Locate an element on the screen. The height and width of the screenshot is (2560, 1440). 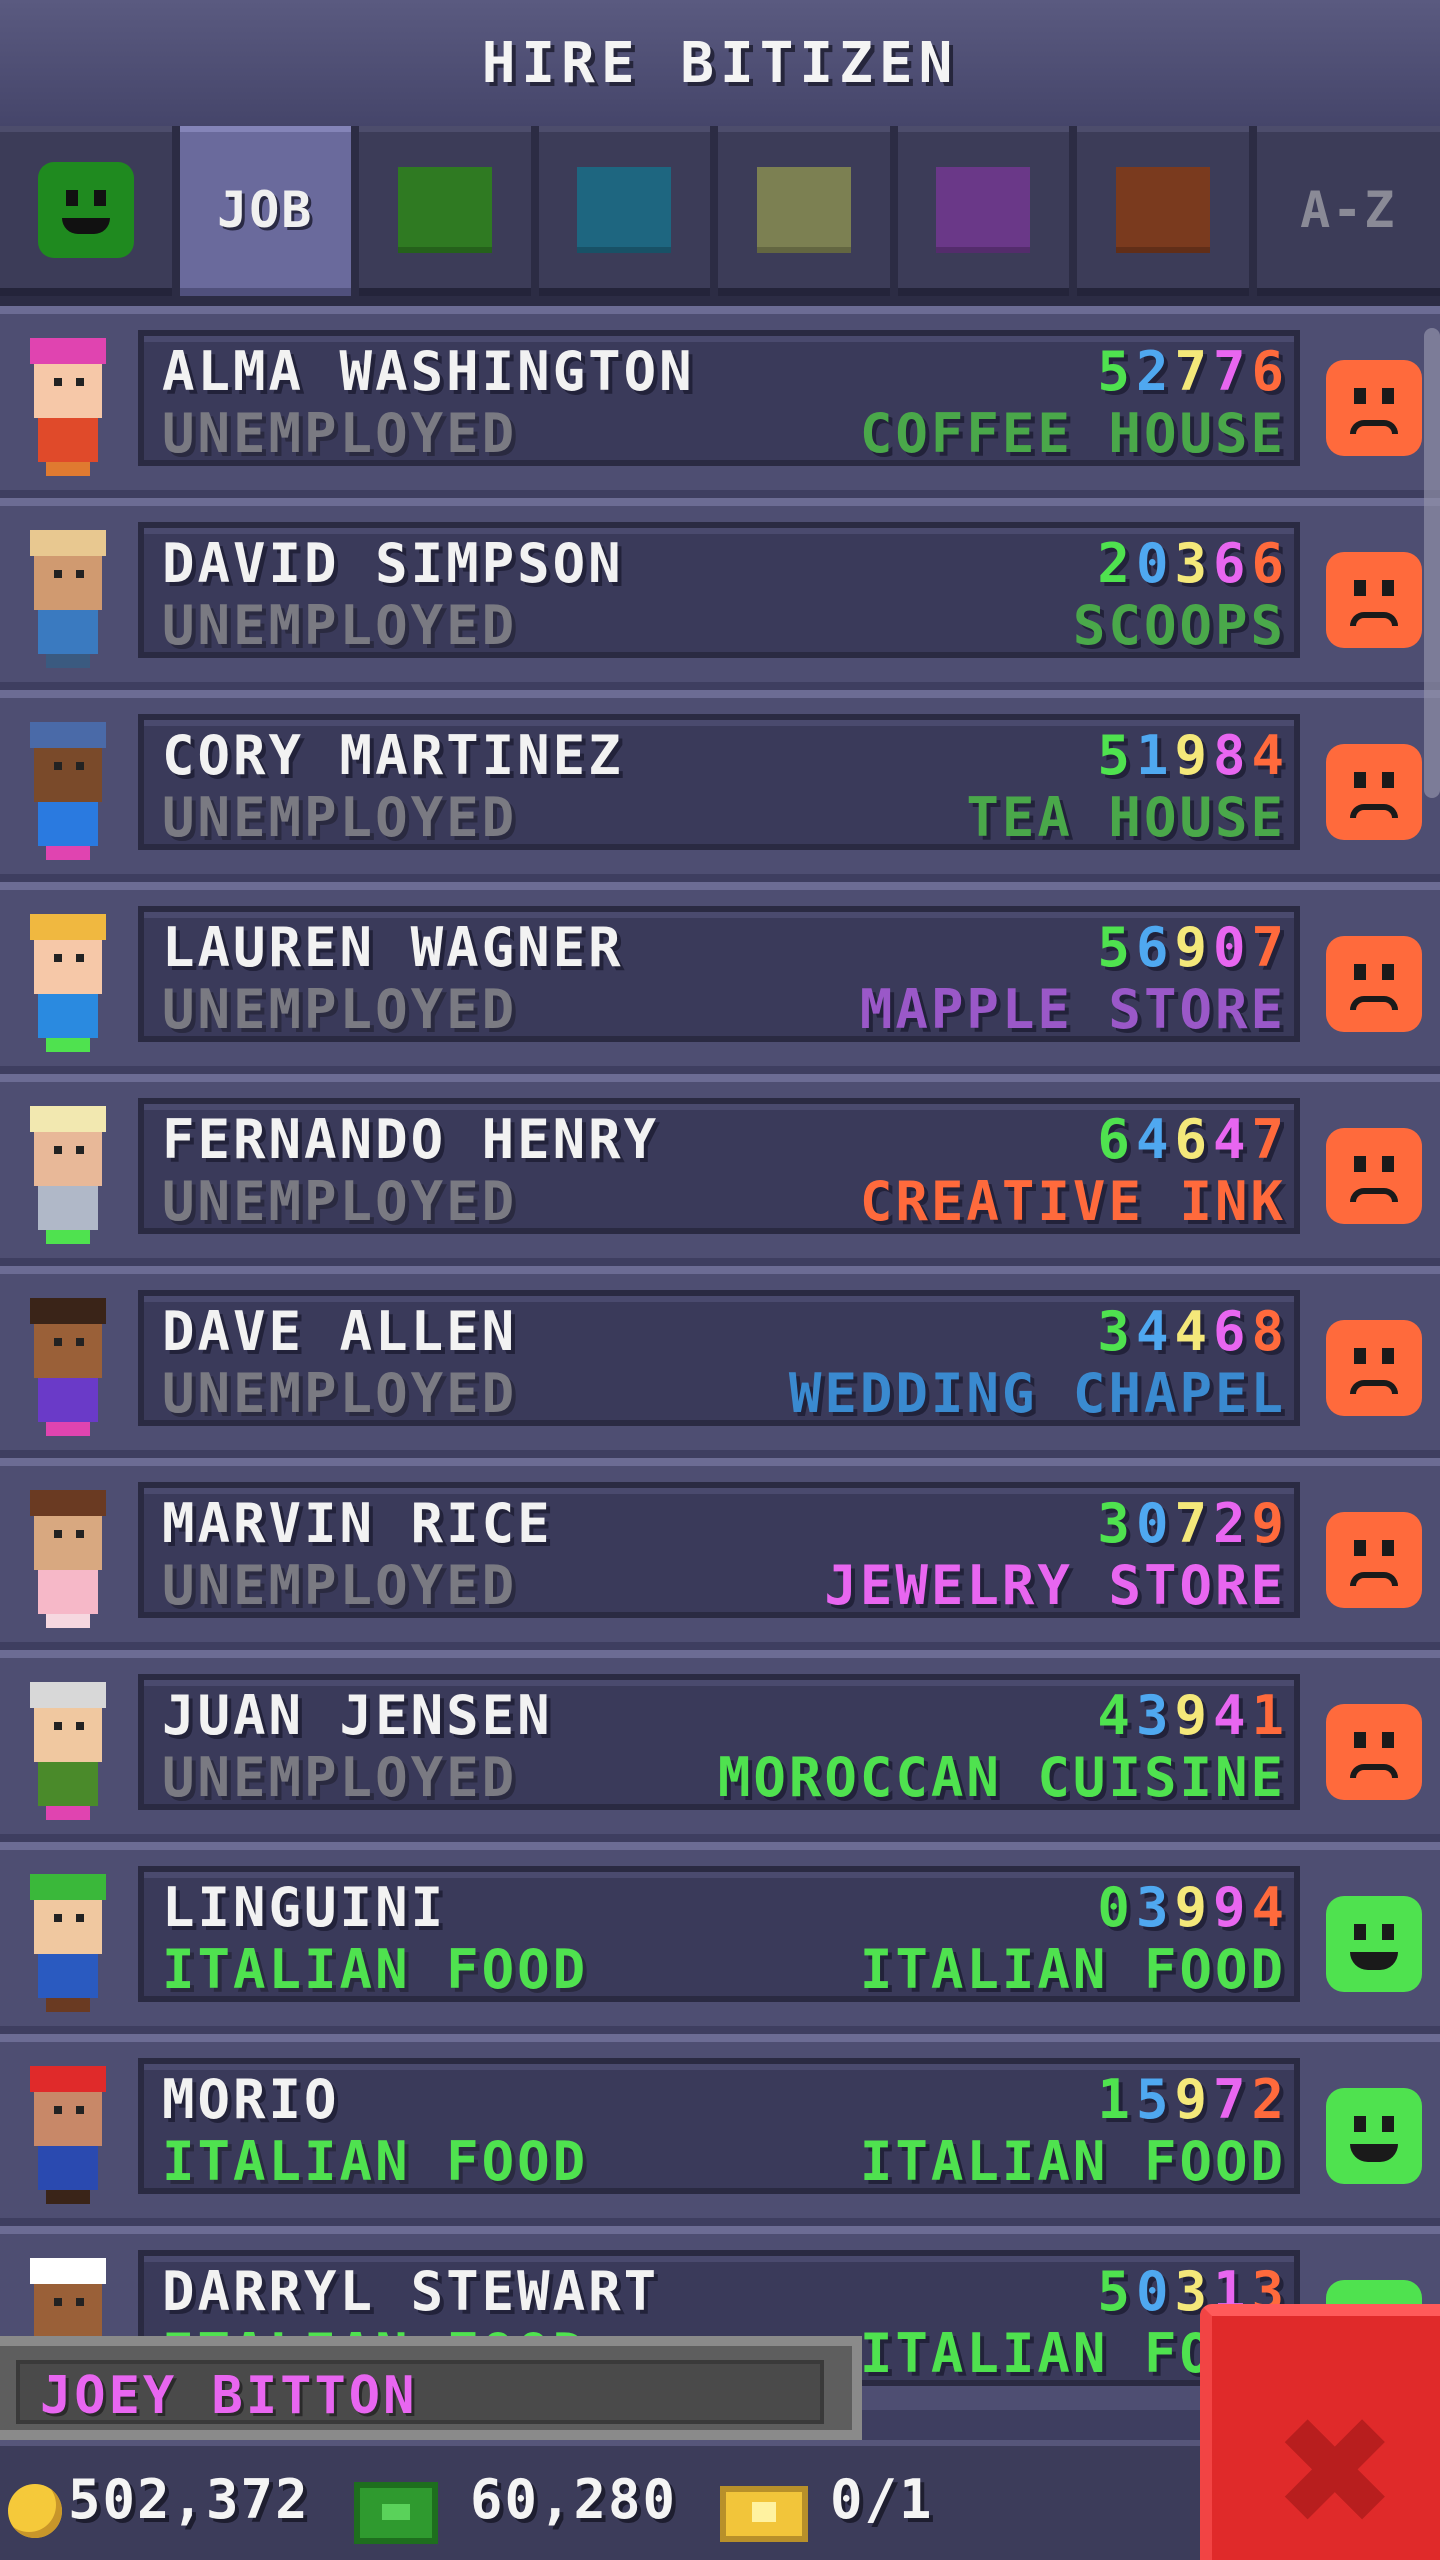
bitizen-name: LINGUINI is located at coordinates (304, 1907).